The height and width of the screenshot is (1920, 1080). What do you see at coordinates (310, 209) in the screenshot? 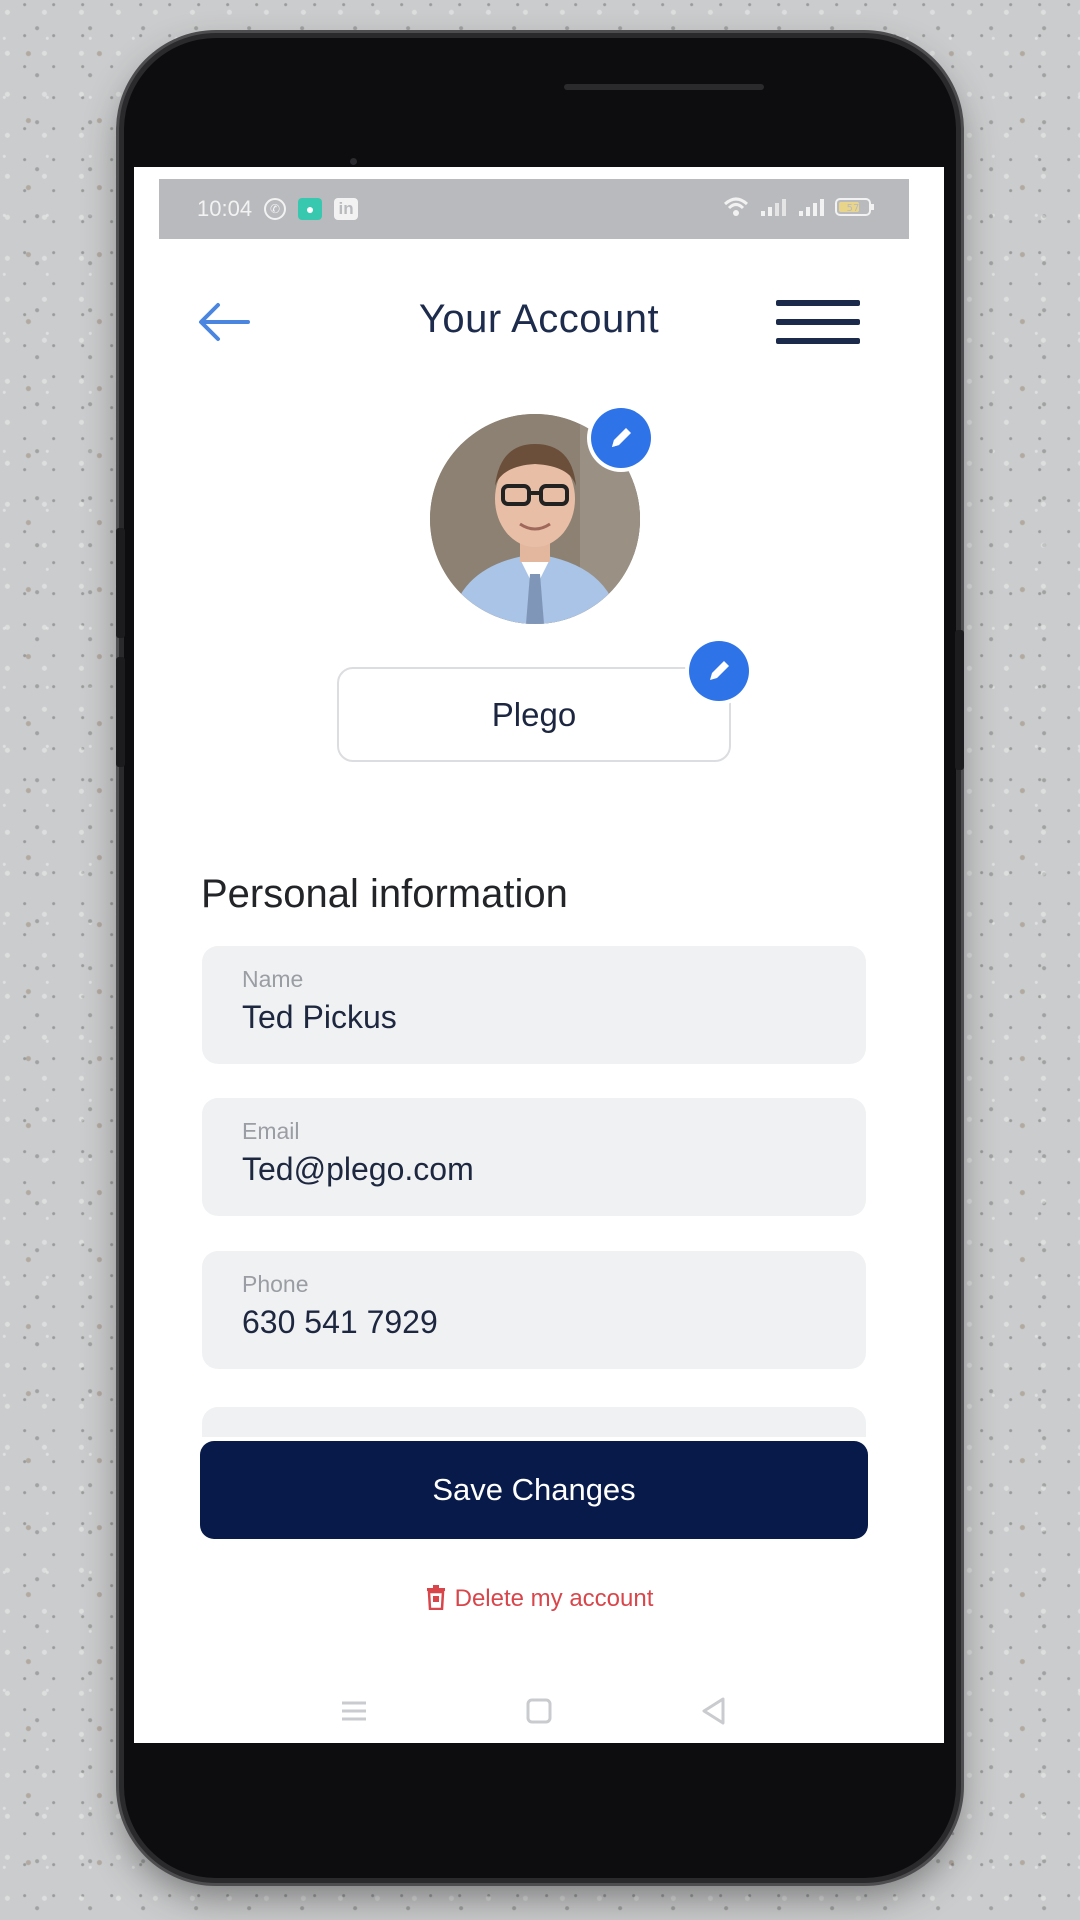
I see `chat-app-icon: ●` at bounding box center [310, 209].